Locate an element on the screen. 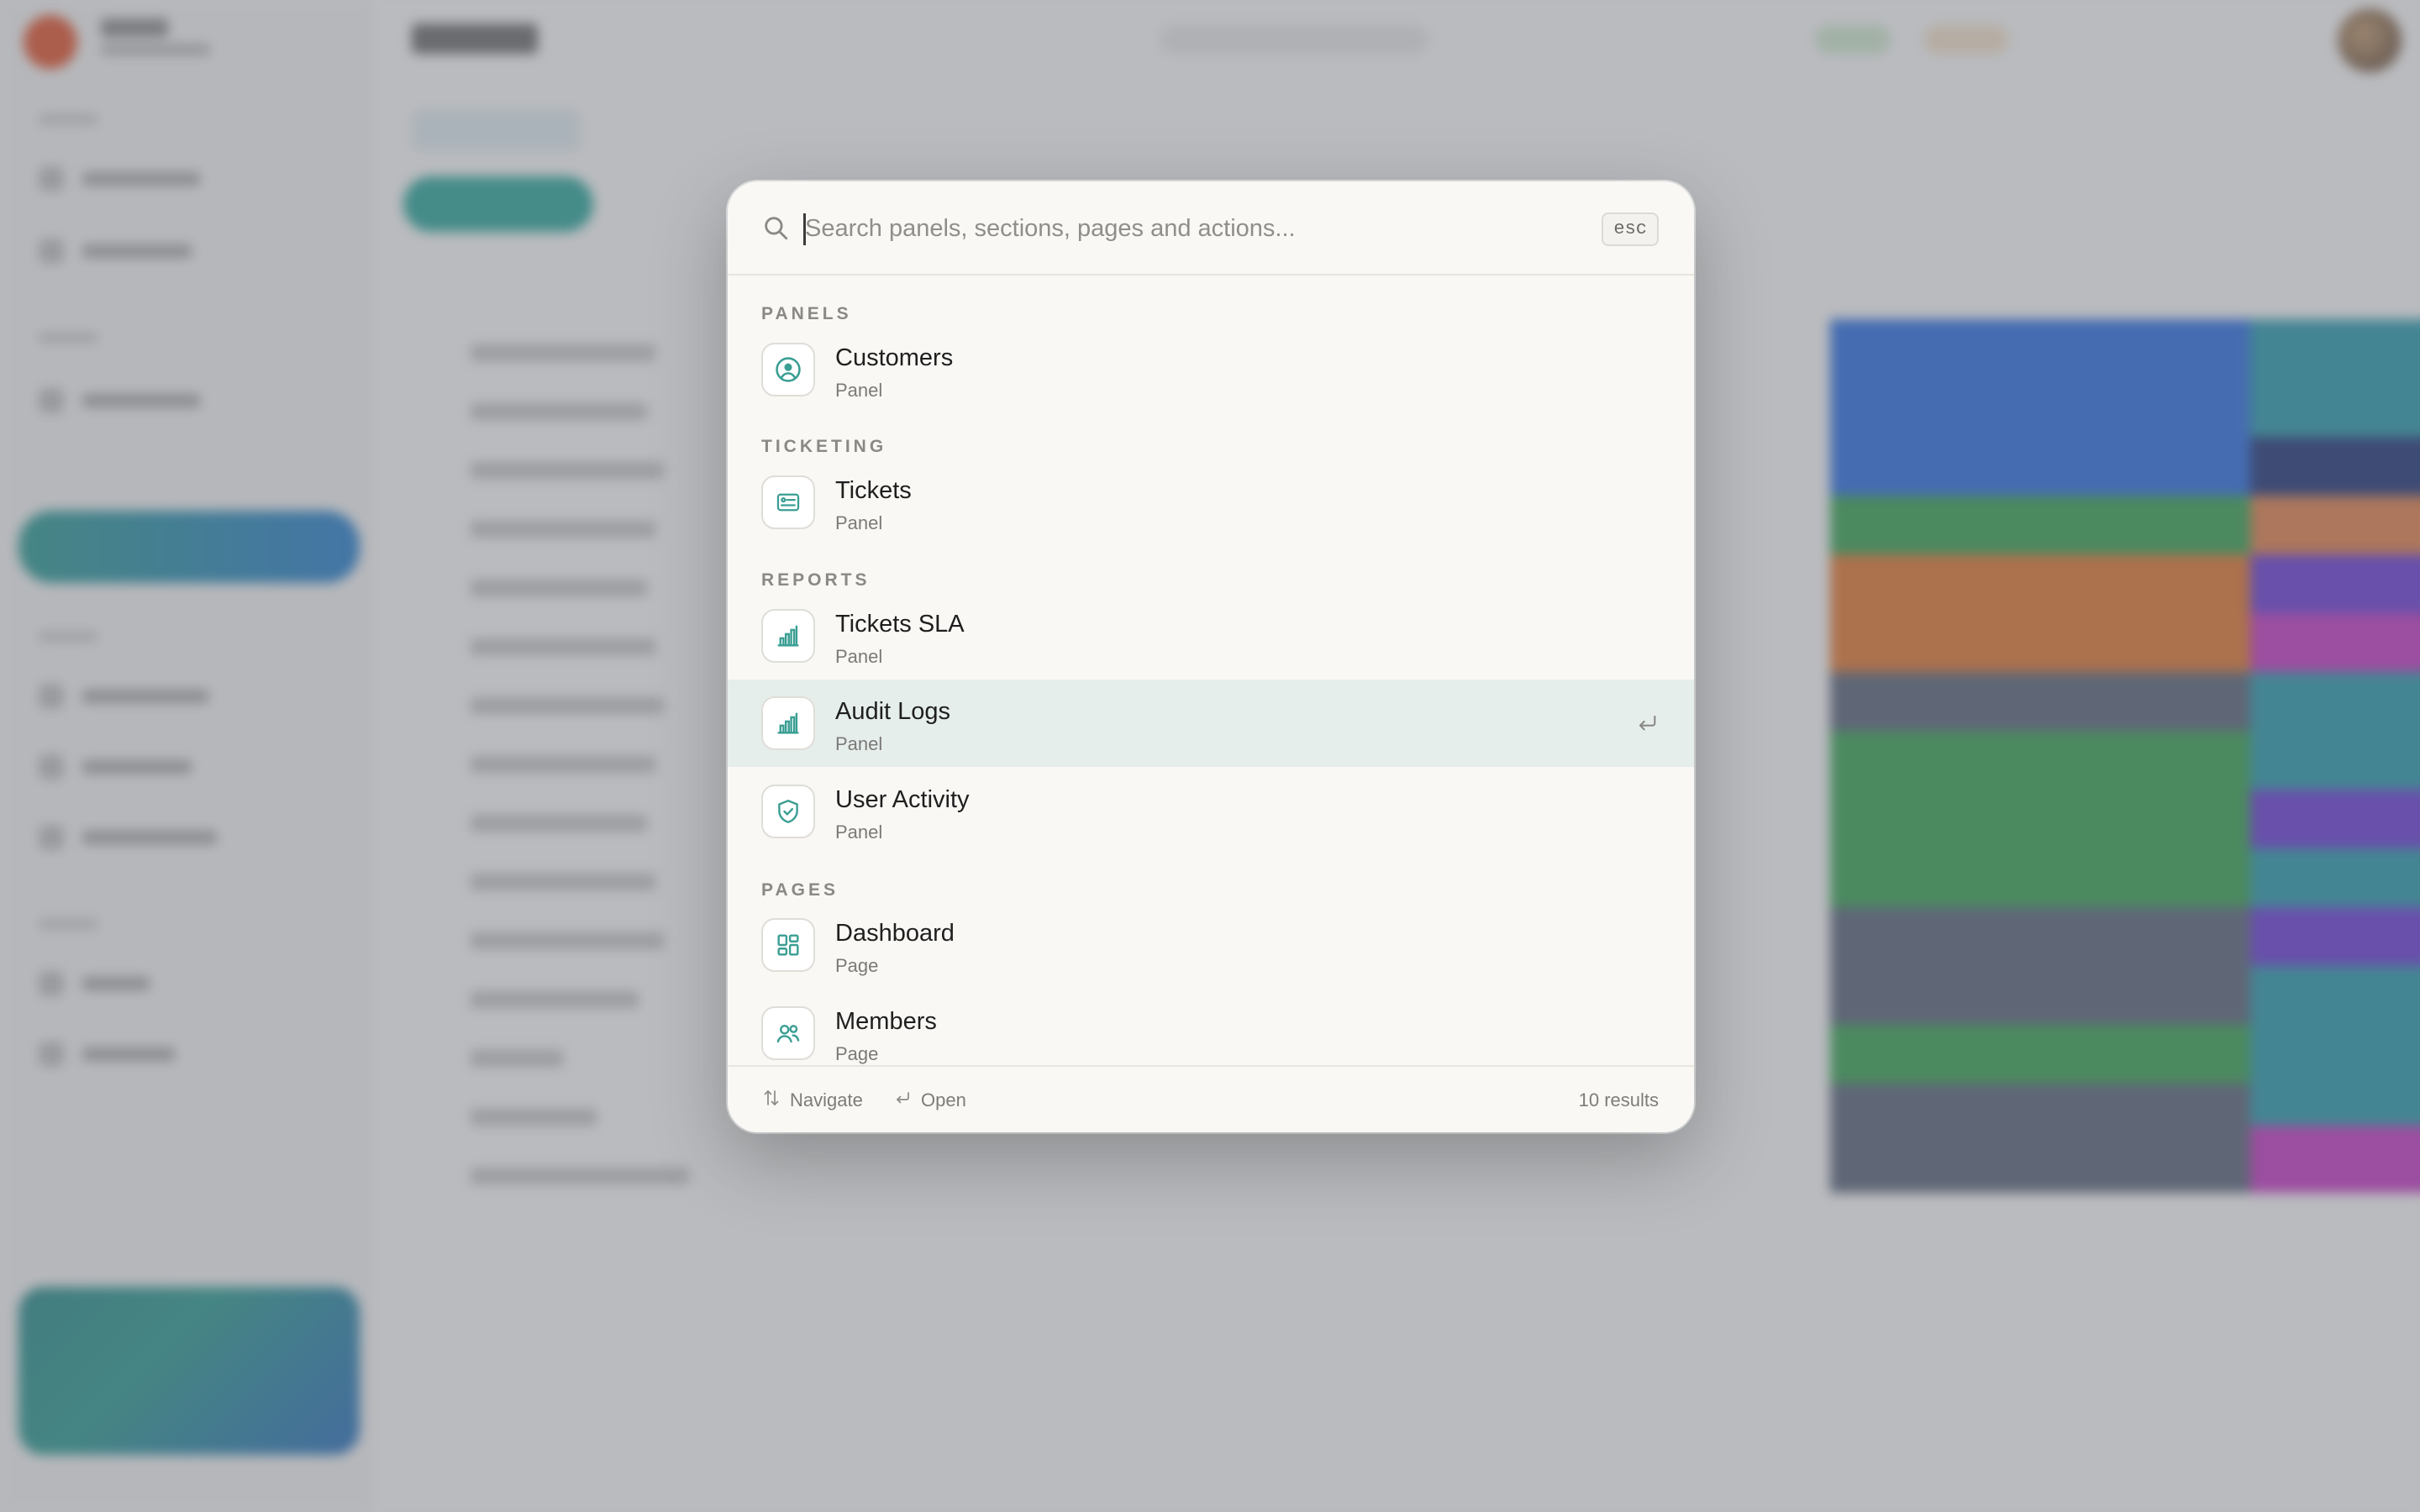 Image resolution: width=2420 pixels, height=1512 pixels. result-title: Audit Logs is located at coordinates (893, 711).